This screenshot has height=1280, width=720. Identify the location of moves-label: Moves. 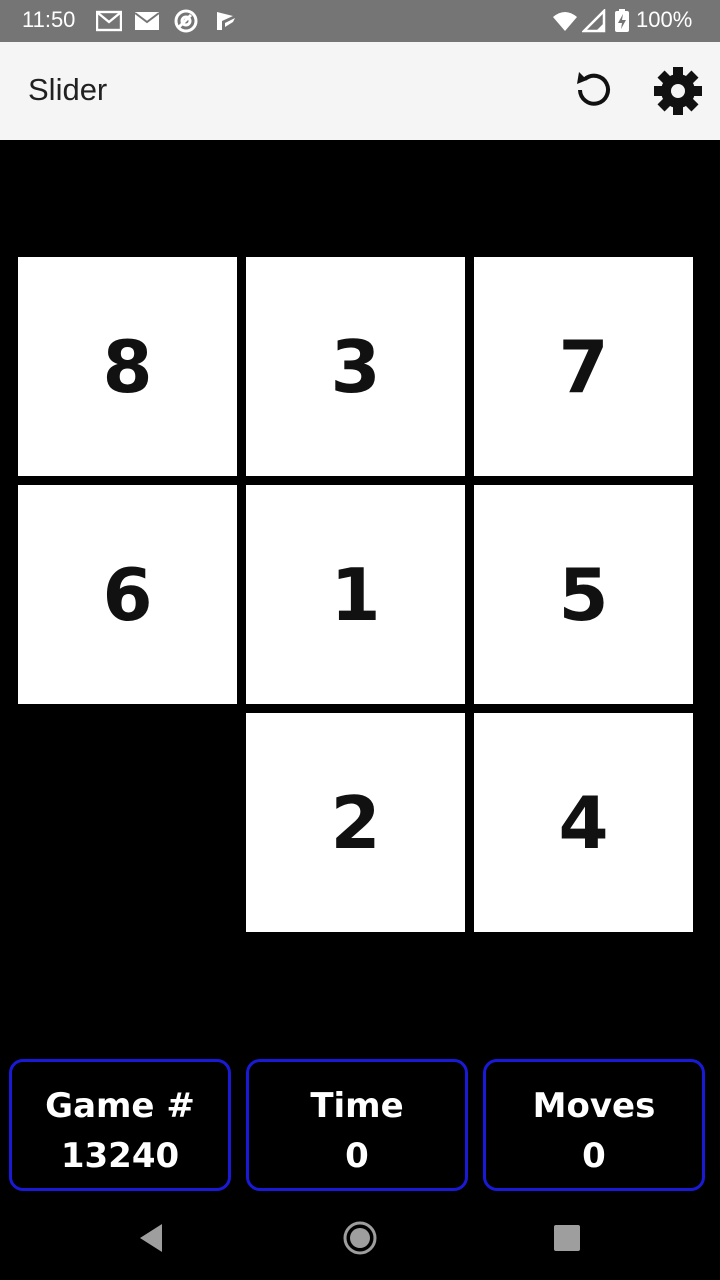
(594, 1106).